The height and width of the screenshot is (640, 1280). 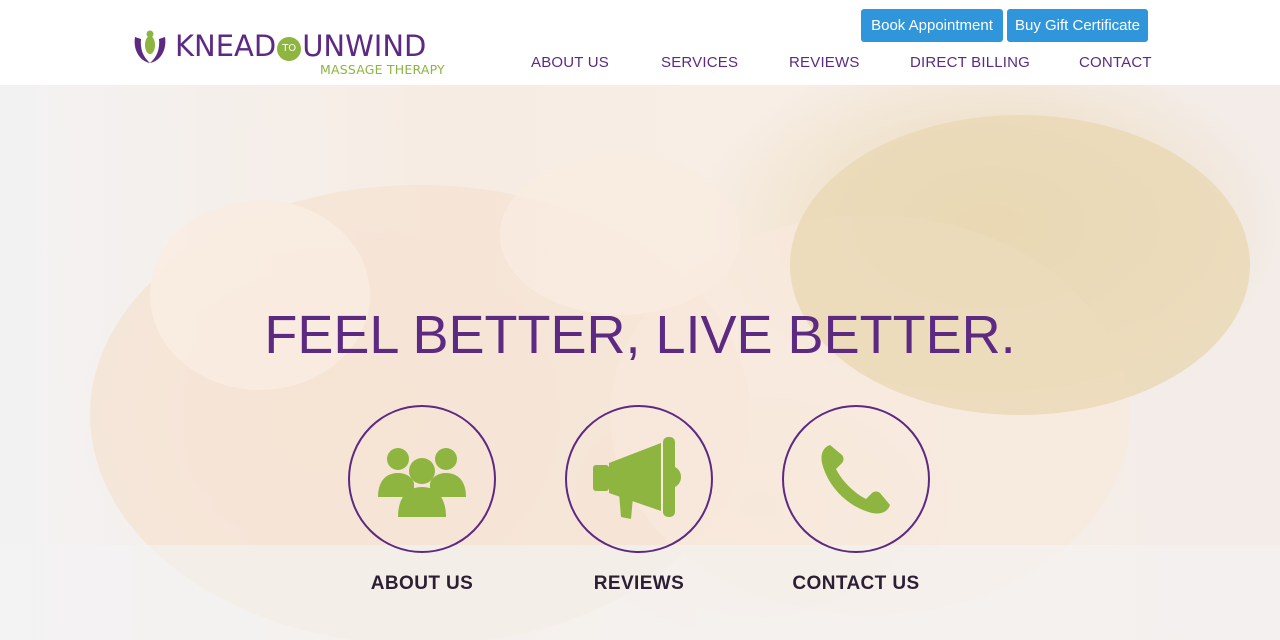 What do you see at coordinates (932, 25) in the screenshot?
I see `book-appointment-button: Book Appointment` at bounding box center [932, 25].